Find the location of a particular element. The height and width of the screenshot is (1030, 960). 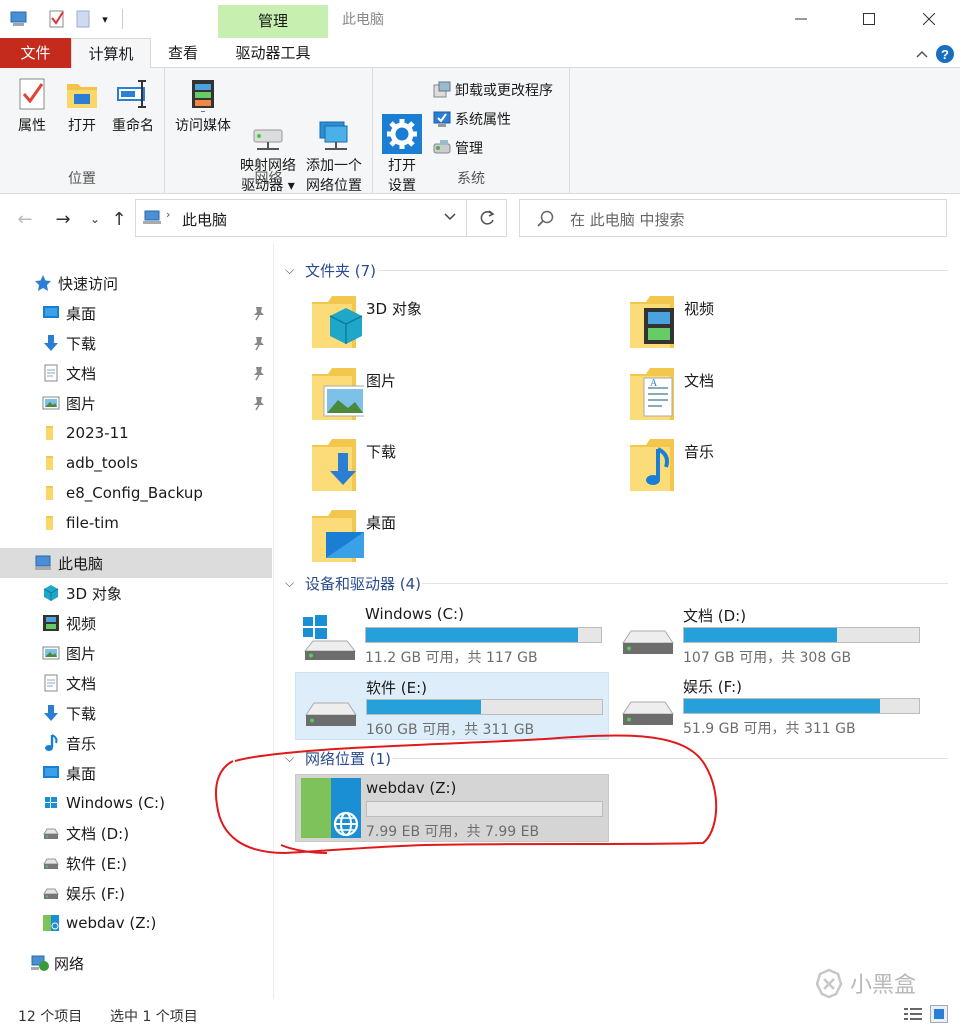

folder-icon is located at coordinates (51, 493).